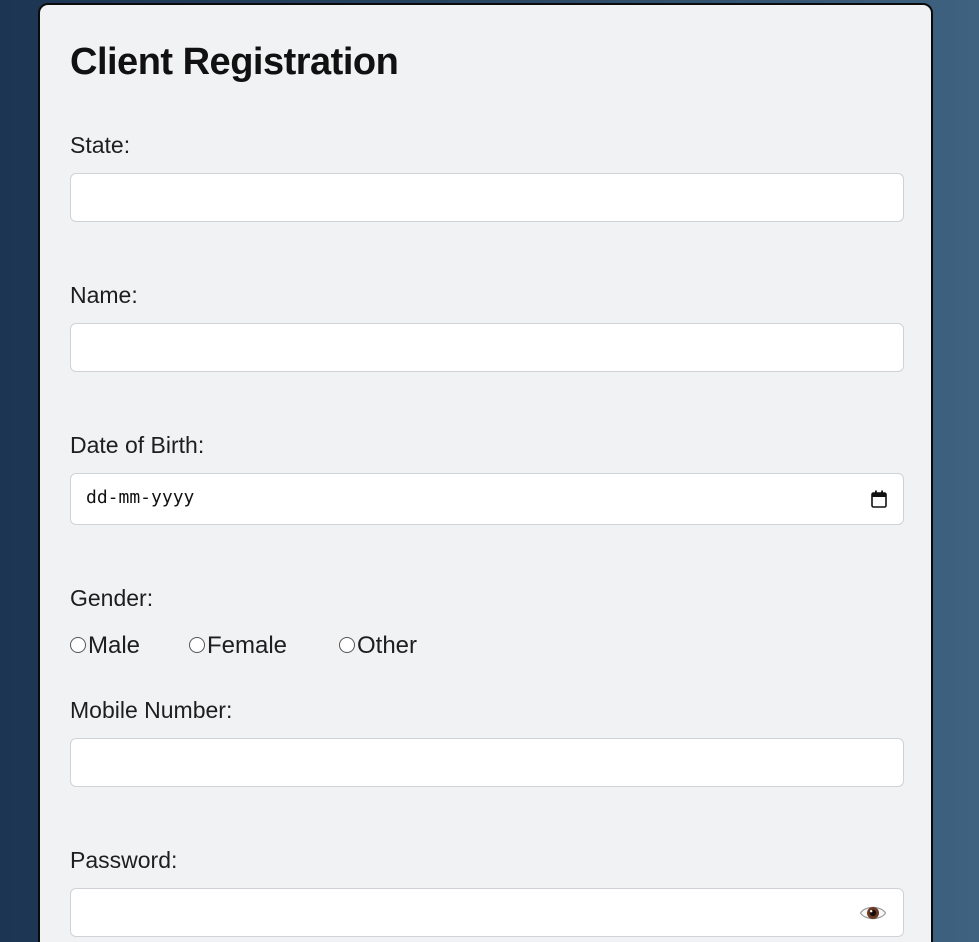 This screenshot has height=942, width=979. I want to click on gender-radio-group: Male Female Other, so click(370, 646).